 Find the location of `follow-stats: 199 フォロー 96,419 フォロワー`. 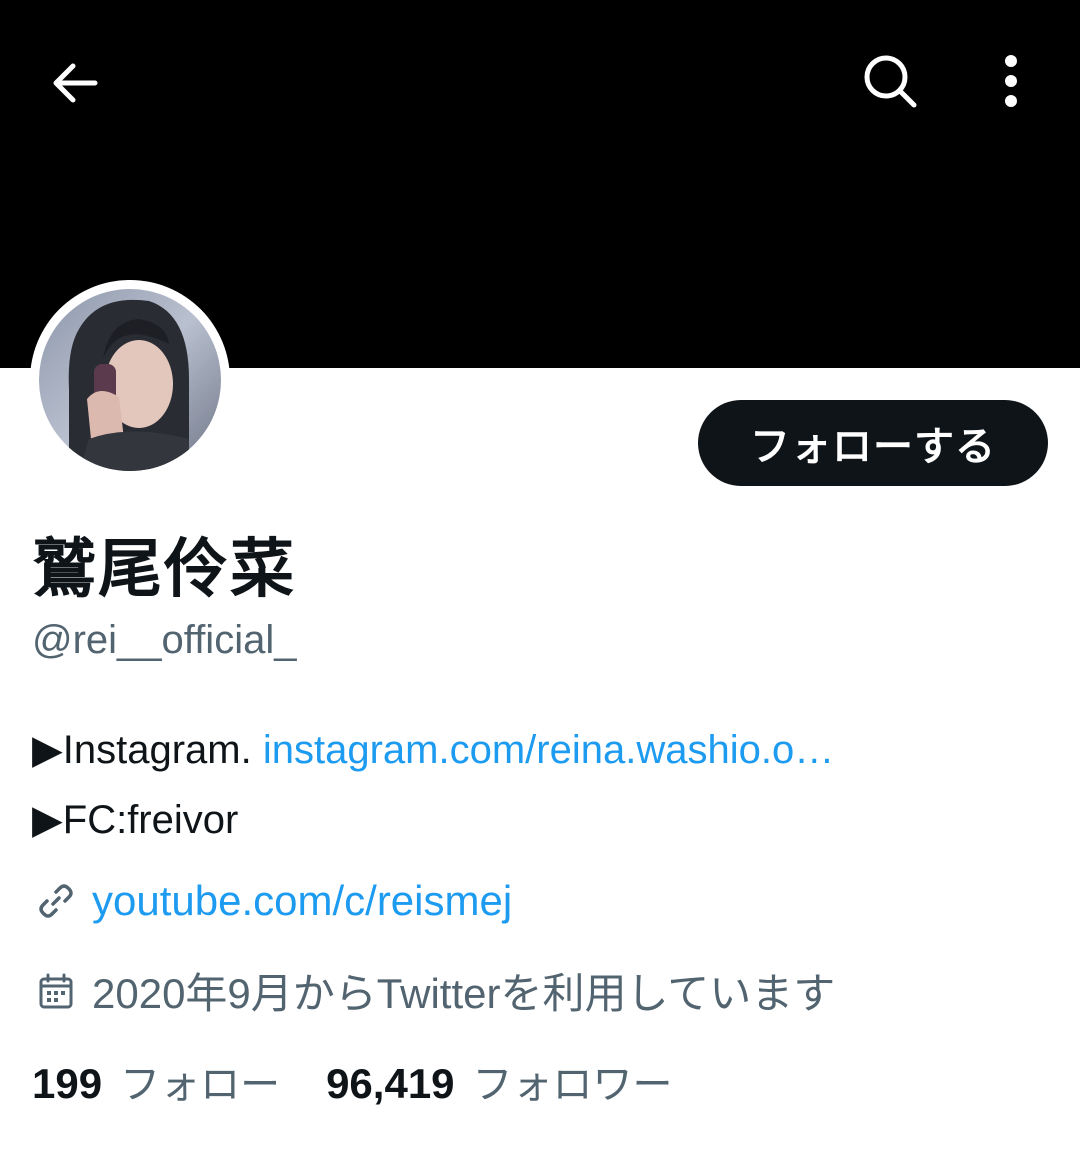

follow-stats: 199 フォロー 96,419 フォロワー is located at coordinates (352, 1081).